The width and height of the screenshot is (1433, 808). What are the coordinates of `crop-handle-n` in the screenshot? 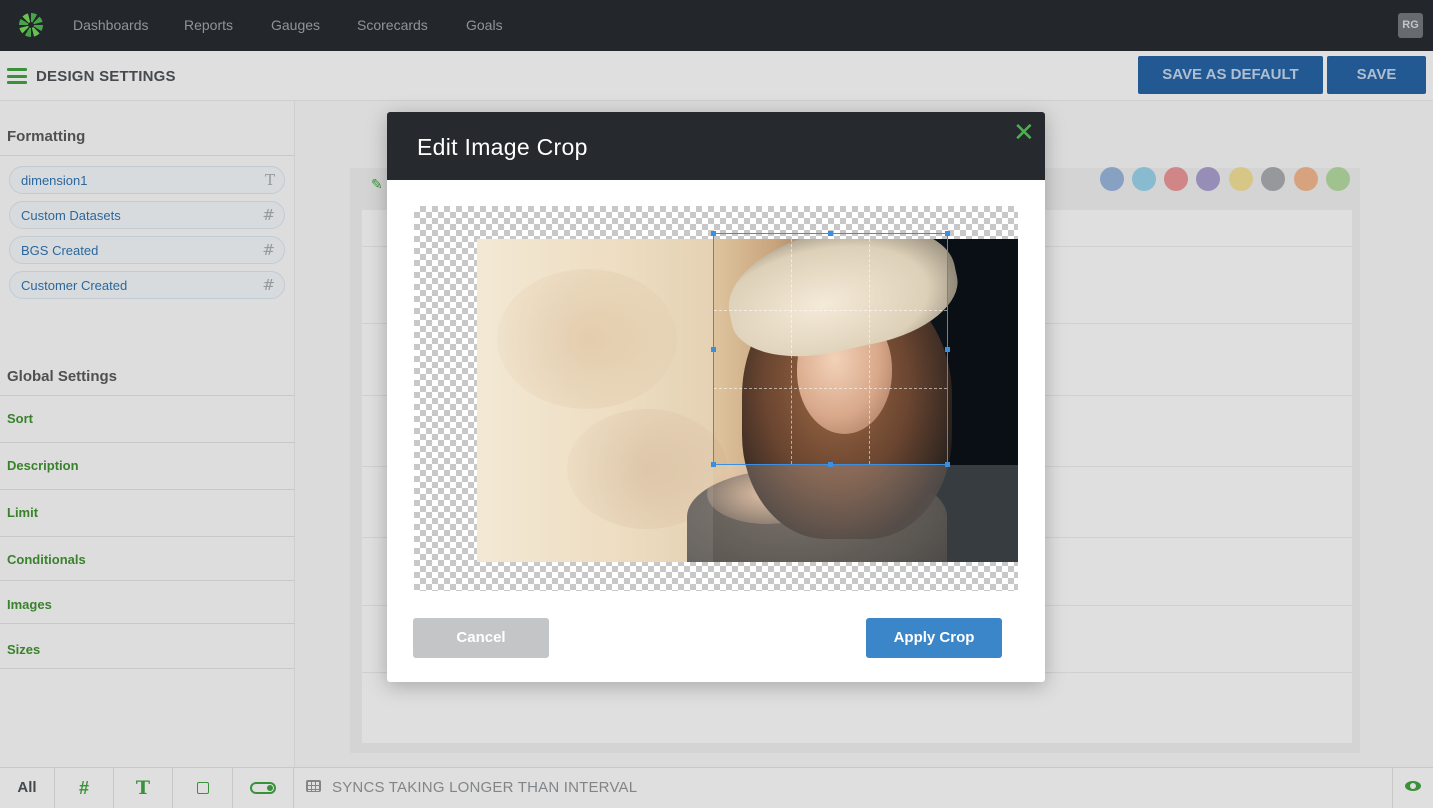 It's located at (830, 233).